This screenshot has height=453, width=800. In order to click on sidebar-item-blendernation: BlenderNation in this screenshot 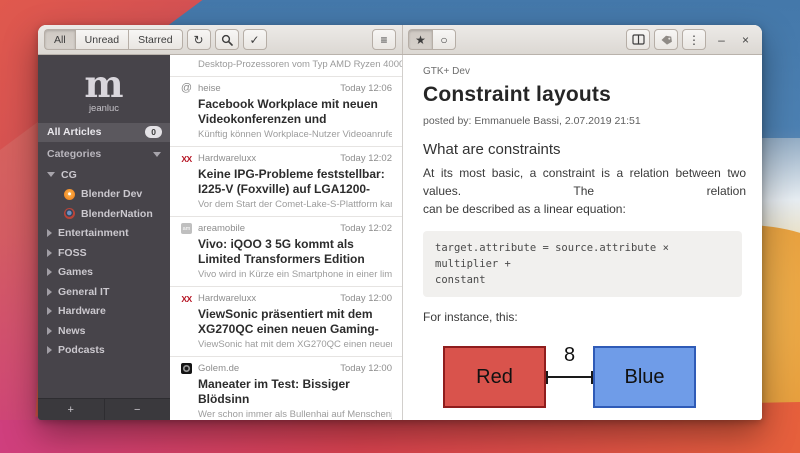, I will do `click(104, 214)`.